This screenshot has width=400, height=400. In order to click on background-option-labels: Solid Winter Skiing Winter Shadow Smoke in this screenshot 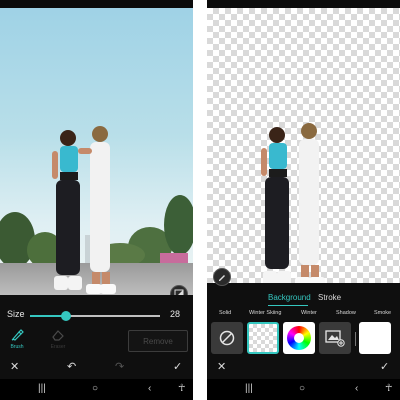, I will do `click(303, 315)`.